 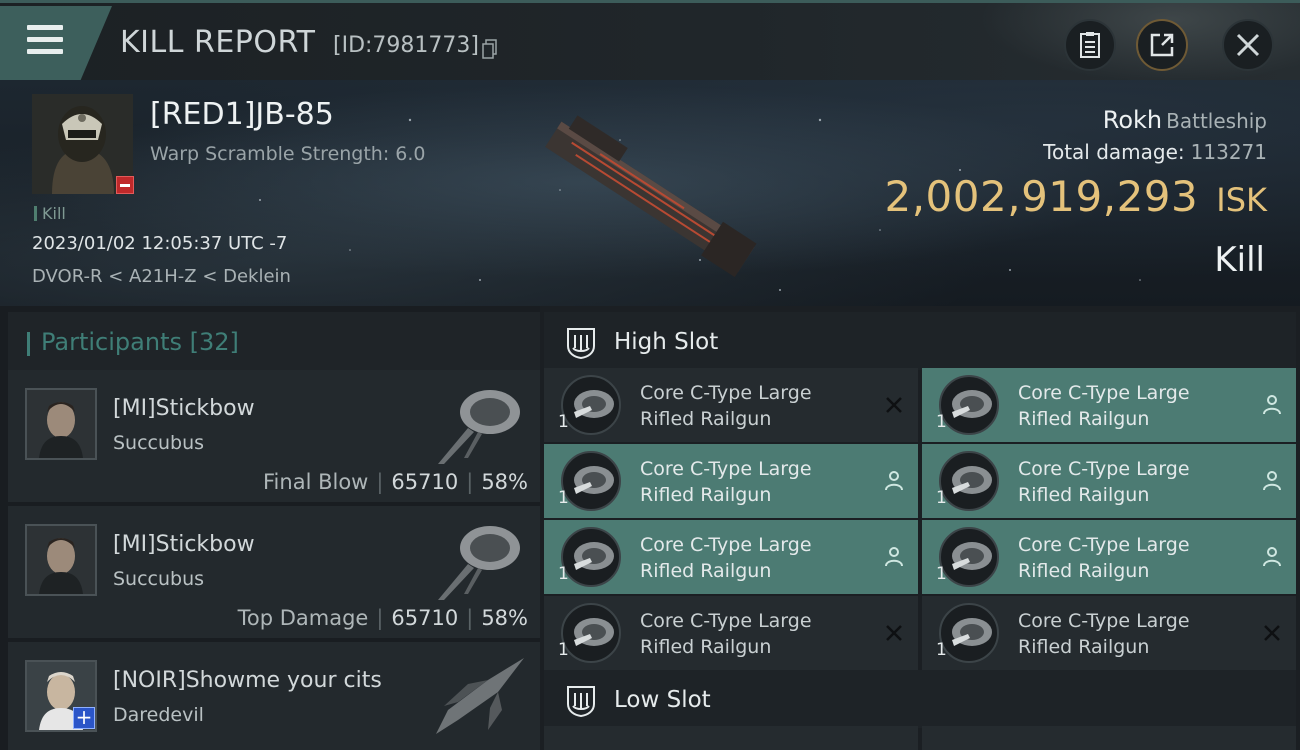 What do you see at coordinates (242, 114) in the screenshot?
I see `victim-name: [RED1]JB-85` at bounding box center [242, 114].